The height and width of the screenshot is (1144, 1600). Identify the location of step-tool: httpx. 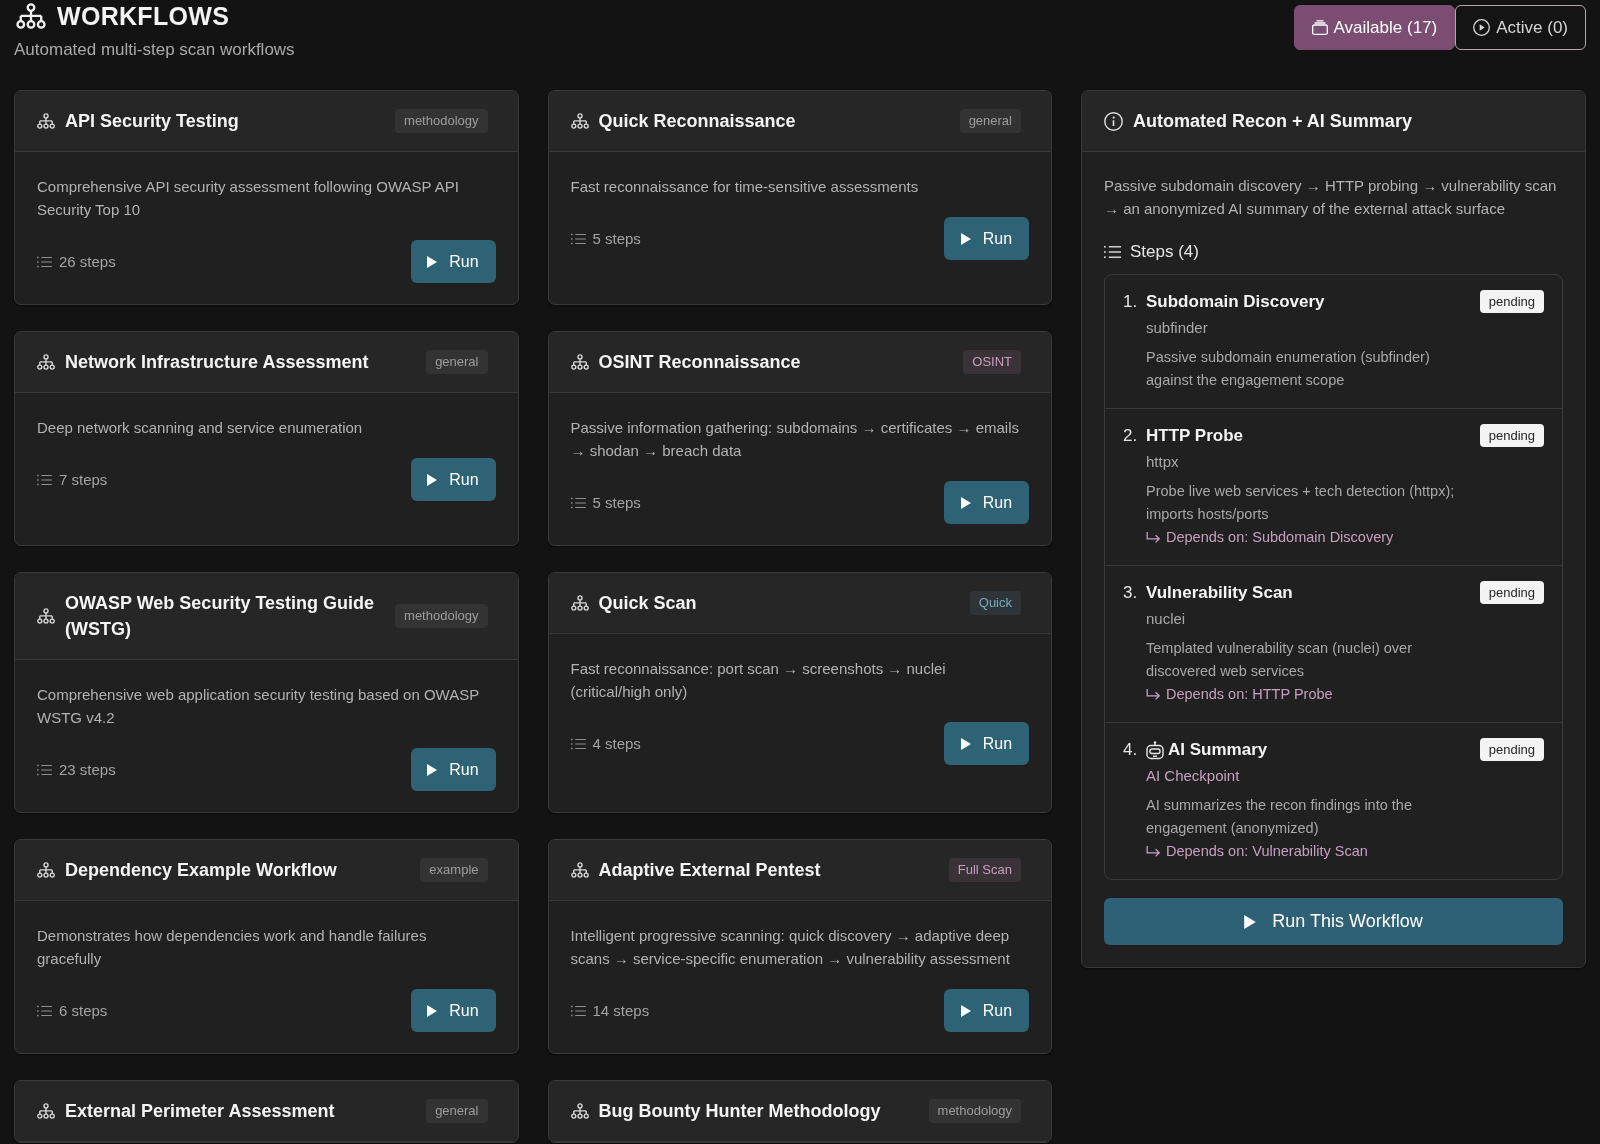
(1163, 462).